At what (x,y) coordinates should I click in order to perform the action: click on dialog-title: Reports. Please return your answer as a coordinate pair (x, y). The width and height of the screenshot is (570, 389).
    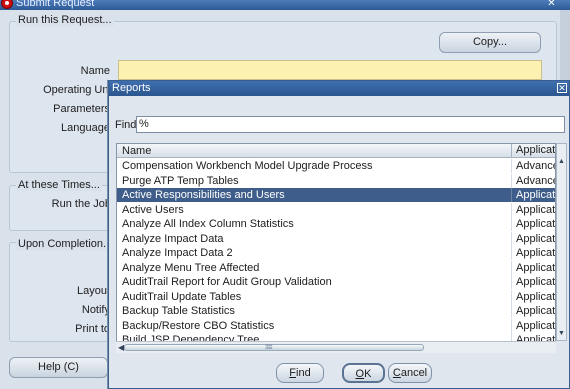
    Looking at the image, I should click on (131, 88).